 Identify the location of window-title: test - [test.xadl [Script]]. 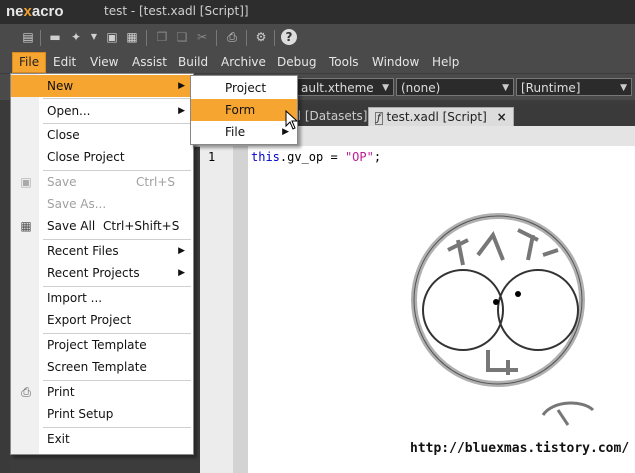
(176, 11).